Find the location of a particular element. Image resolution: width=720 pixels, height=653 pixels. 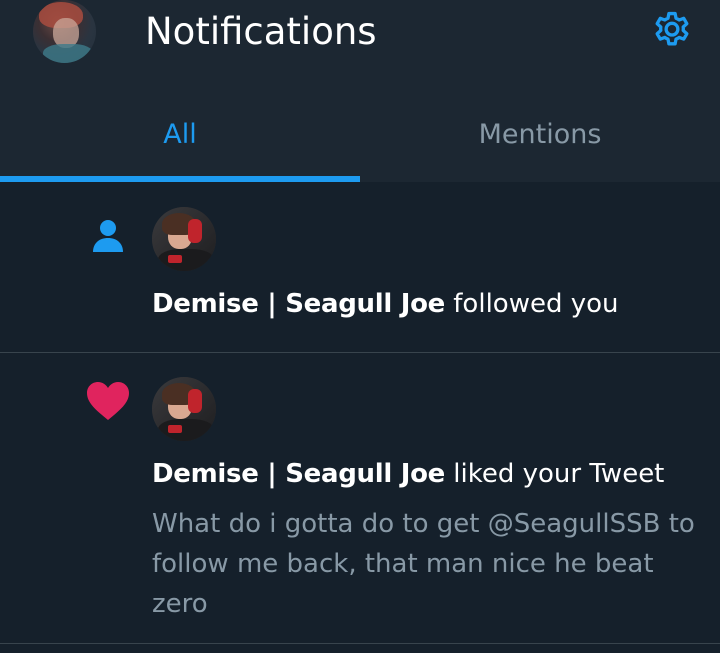

heart-icon is located at coordinates (108, 401).